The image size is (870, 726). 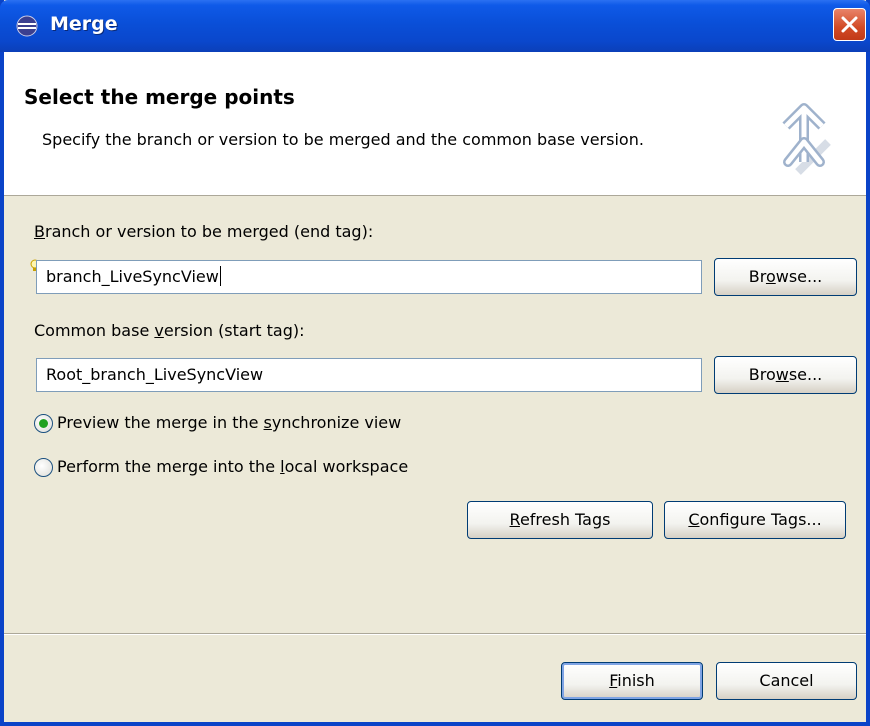 I want to click on start-tag-input: Root_branch_LiveSyncView, so click(x=369, y=375).